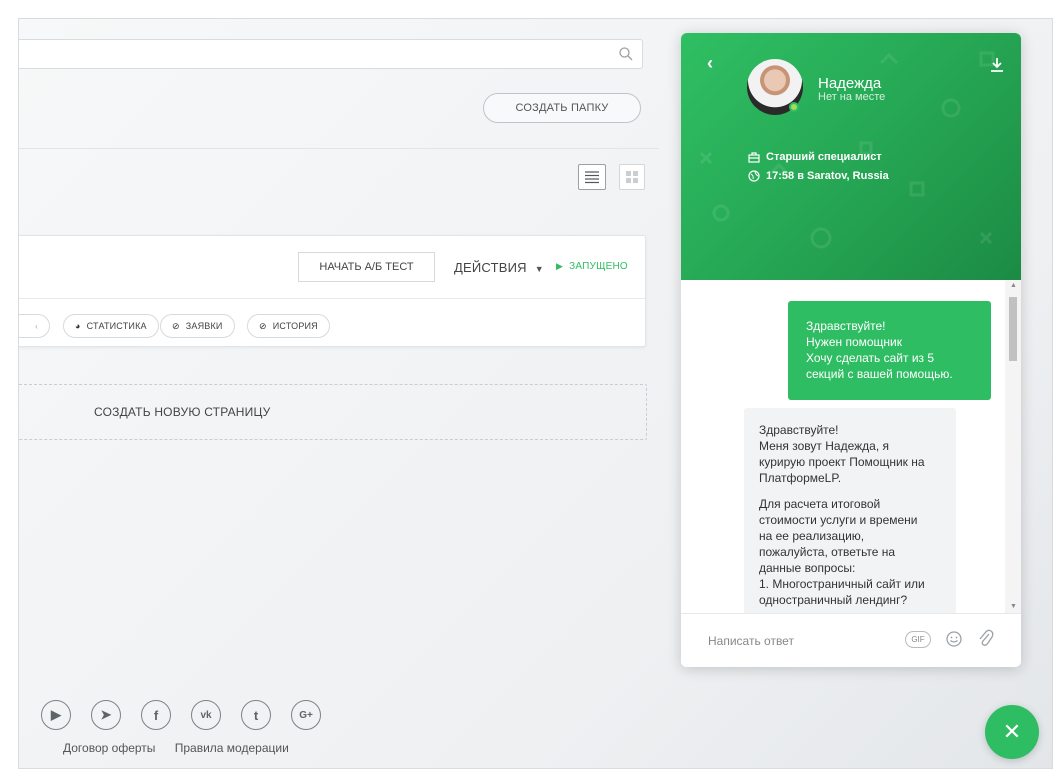 The image size is (1061, 777). I want to click on close-icon: ✕, so click(1012, 731).